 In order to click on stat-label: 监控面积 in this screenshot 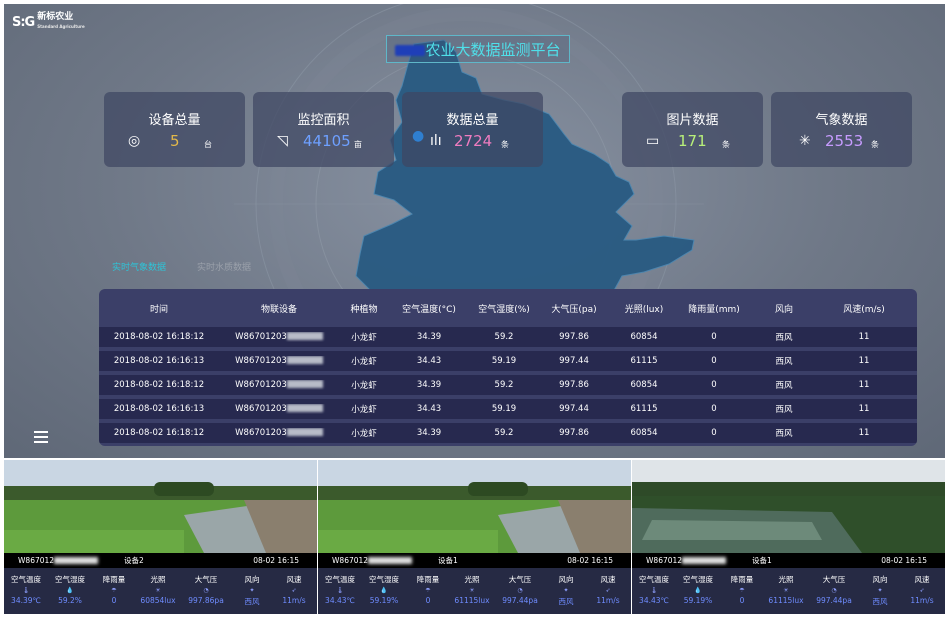, I will do `click(323, 120)`.